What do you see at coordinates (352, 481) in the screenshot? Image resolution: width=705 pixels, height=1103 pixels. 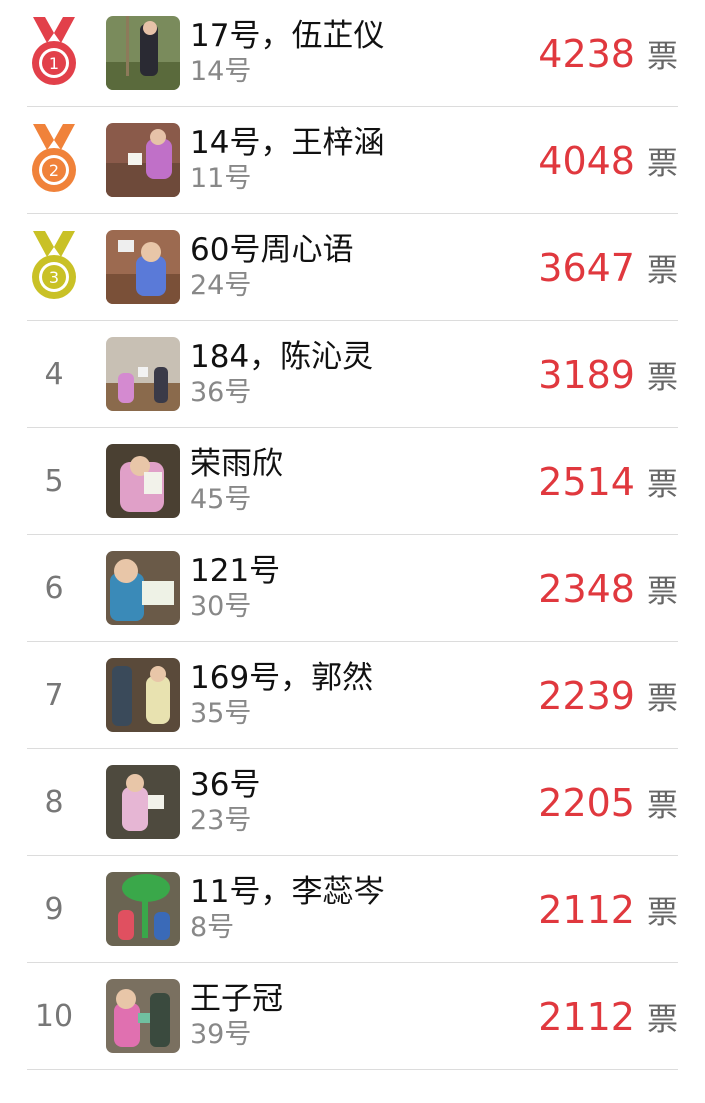 I see `list-item: 5 荣雨欣 45号 2514 票` at bounding box center [352, 481].